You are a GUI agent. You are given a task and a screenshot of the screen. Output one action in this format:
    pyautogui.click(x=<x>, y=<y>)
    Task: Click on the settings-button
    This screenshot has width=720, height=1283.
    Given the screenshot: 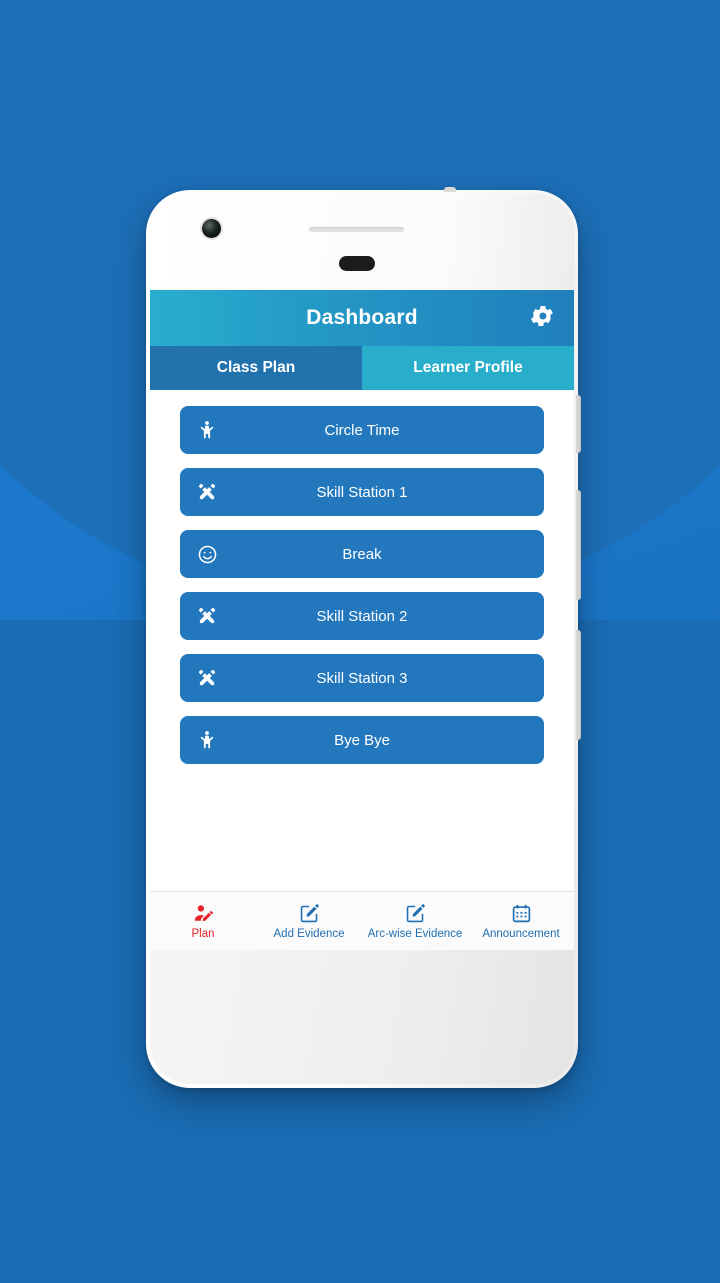 What is the action you would take?
    pyautogui.click(x=542, y=318)
    